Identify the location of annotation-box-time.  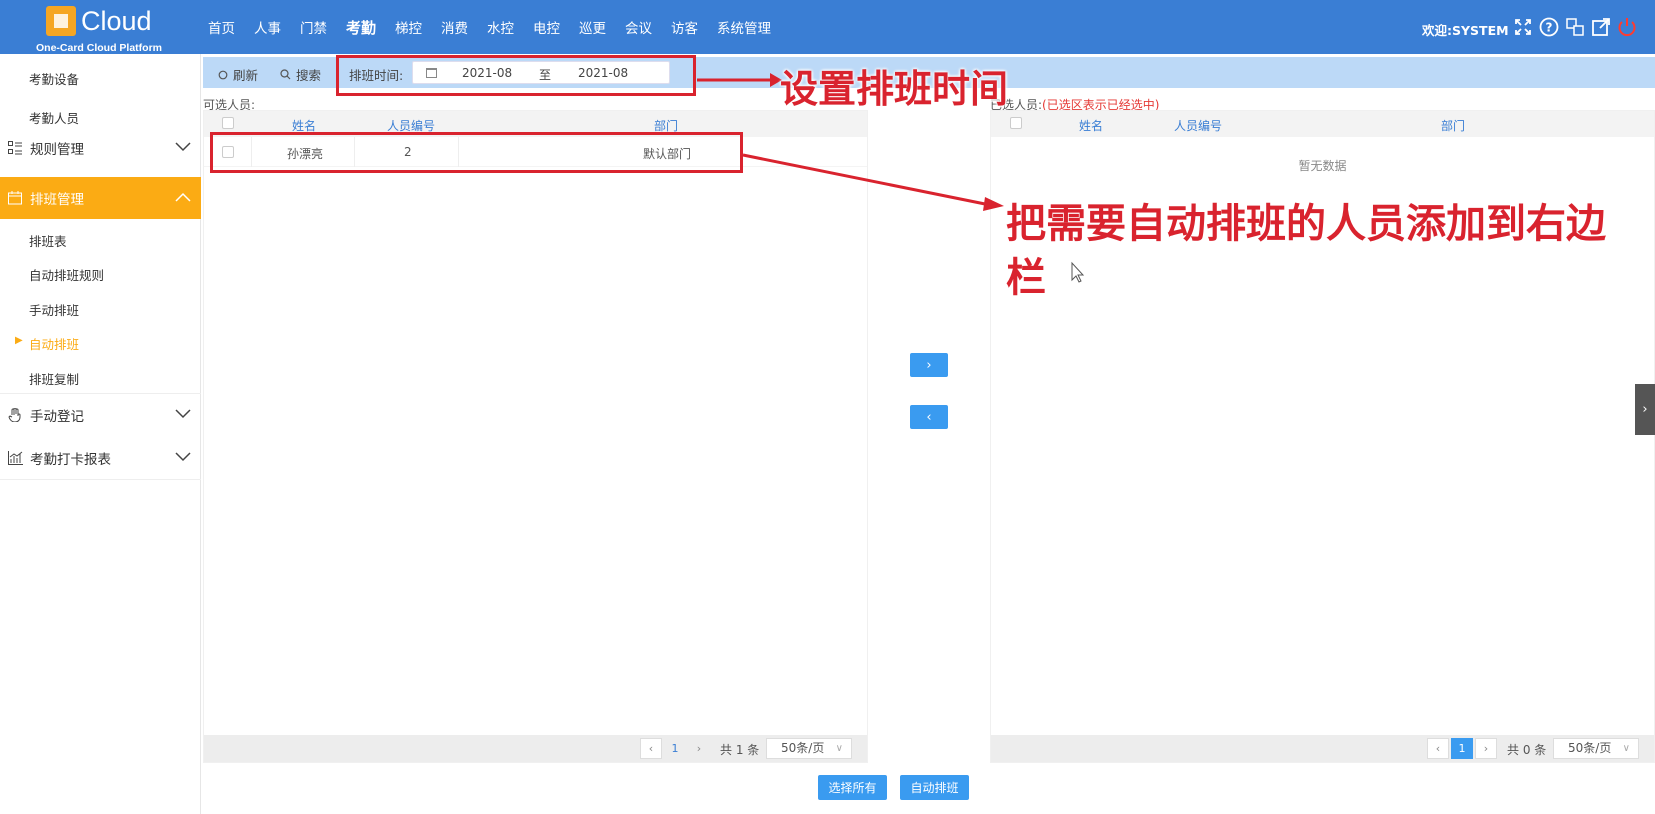
(516, 75).